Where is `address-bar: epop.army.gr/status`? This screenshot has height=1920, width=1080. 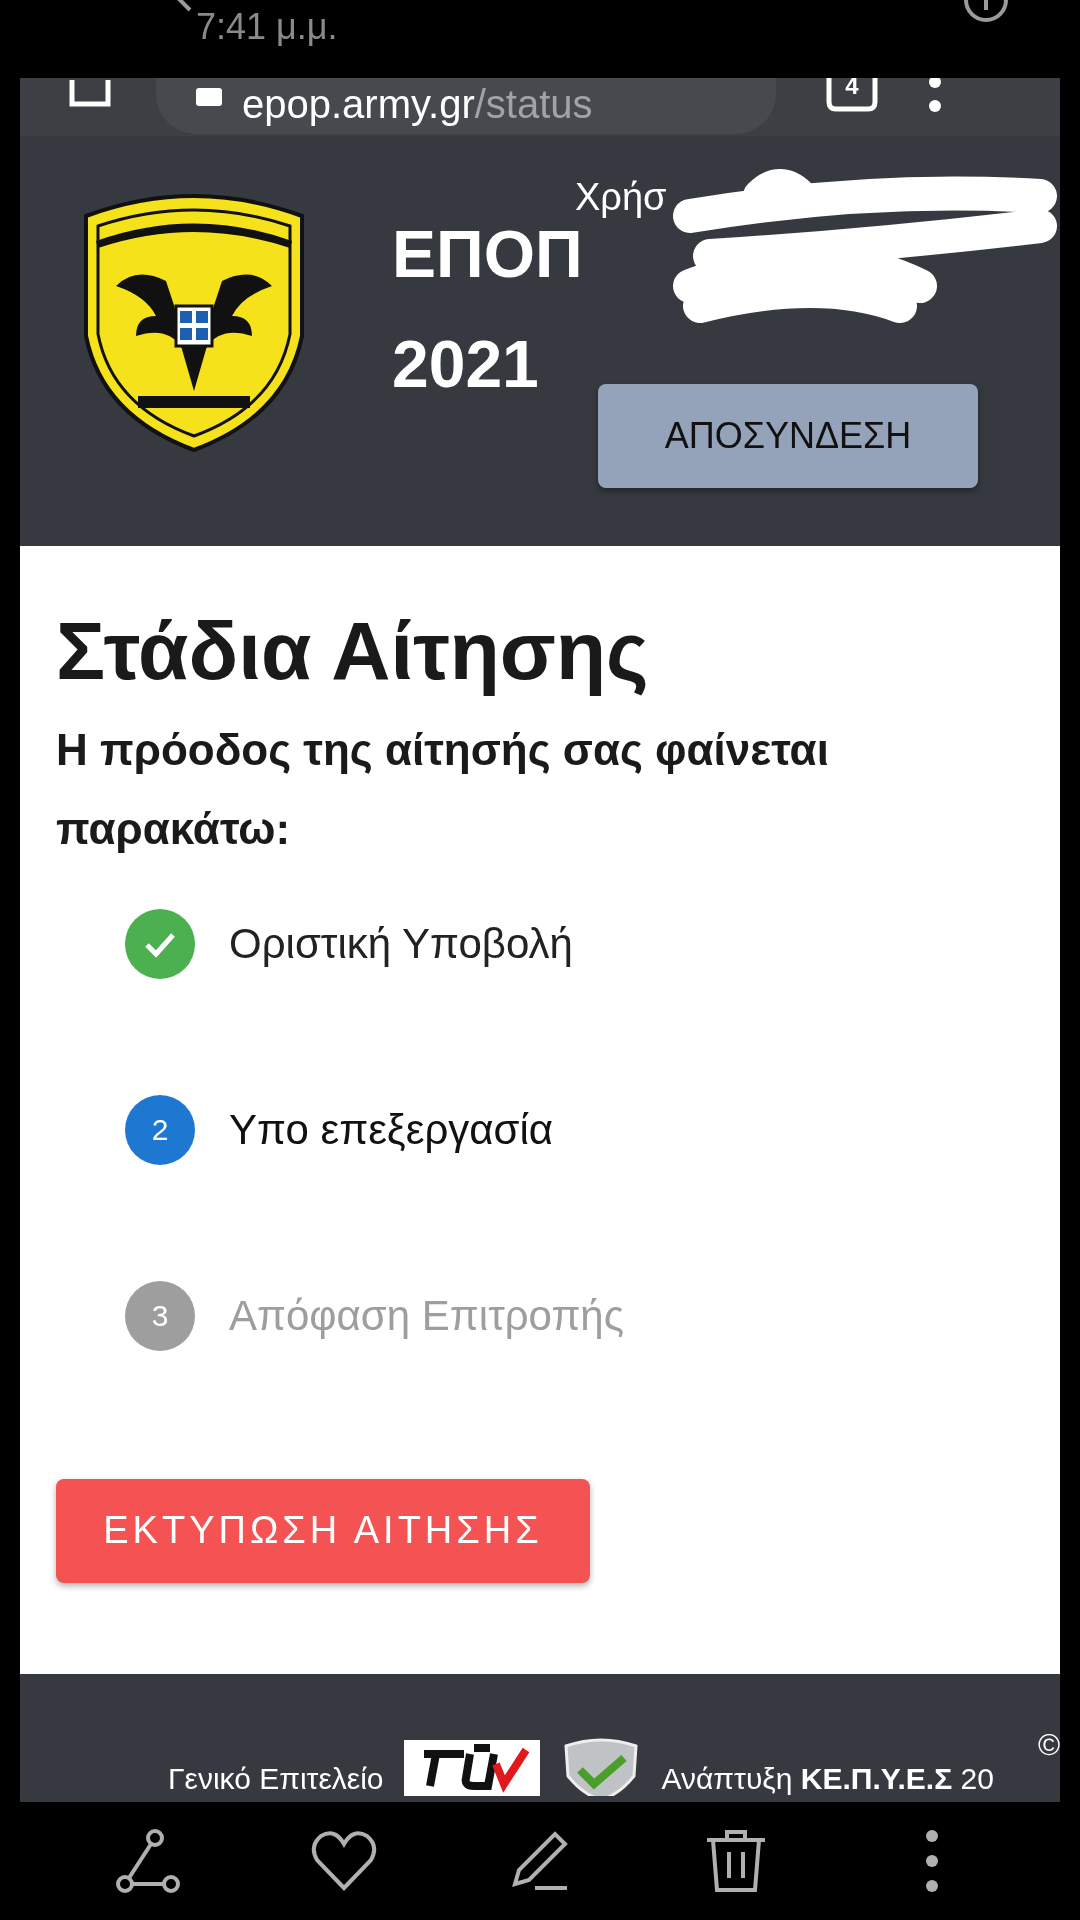
address-bar: epop.army.gr/status is located at coordinates (466, 106).